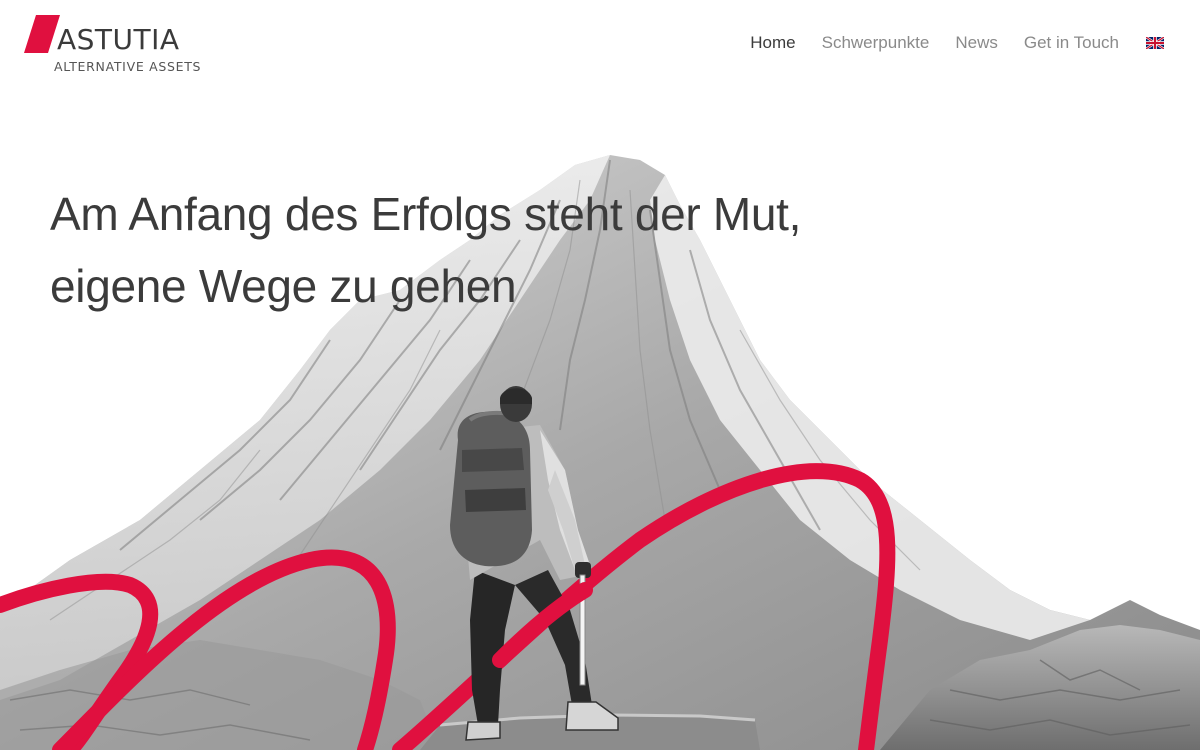 Image resolution: width=1200 pixels, height=750 pixels. I want to click on nav-item-home: Home, so click(772, 43).